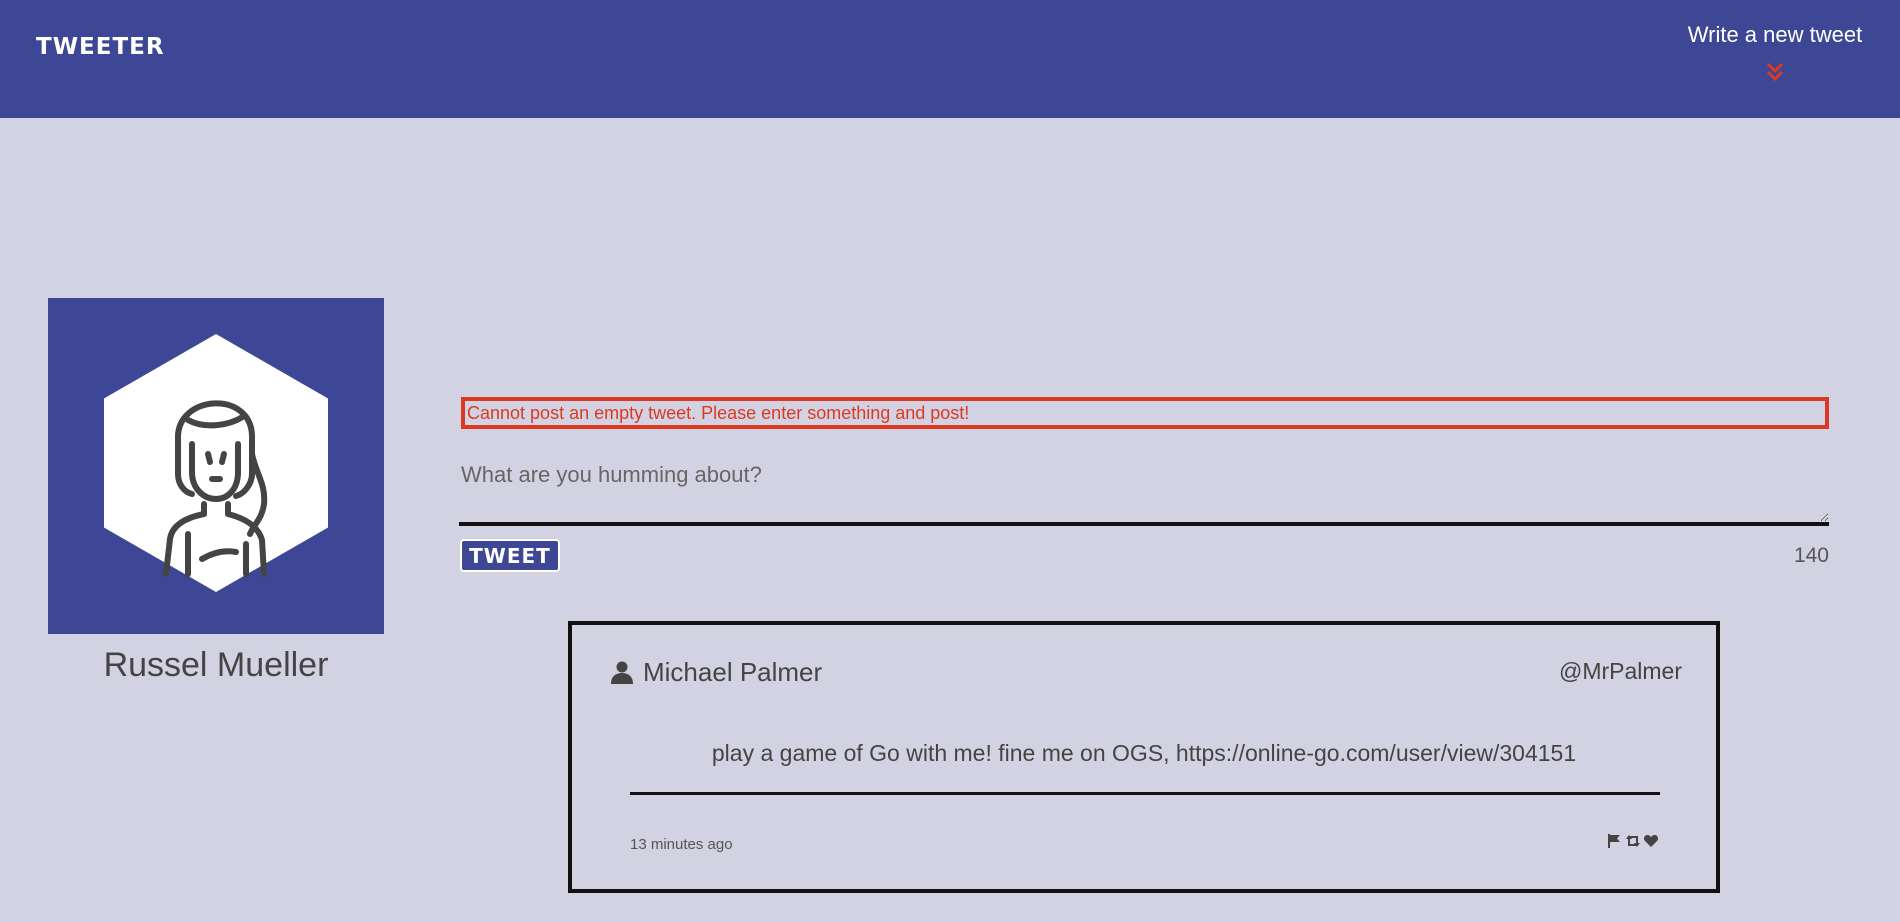 This screenshot has width=1900, height=922. Describe the element at coordinates (1144, 492) in the screenshot. I see `tweet-compose-input` at that location.